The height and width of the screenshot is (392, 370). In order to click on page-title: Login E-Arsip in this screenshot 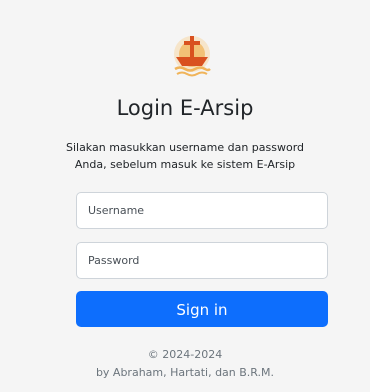, I will do `click(185, 108)`.